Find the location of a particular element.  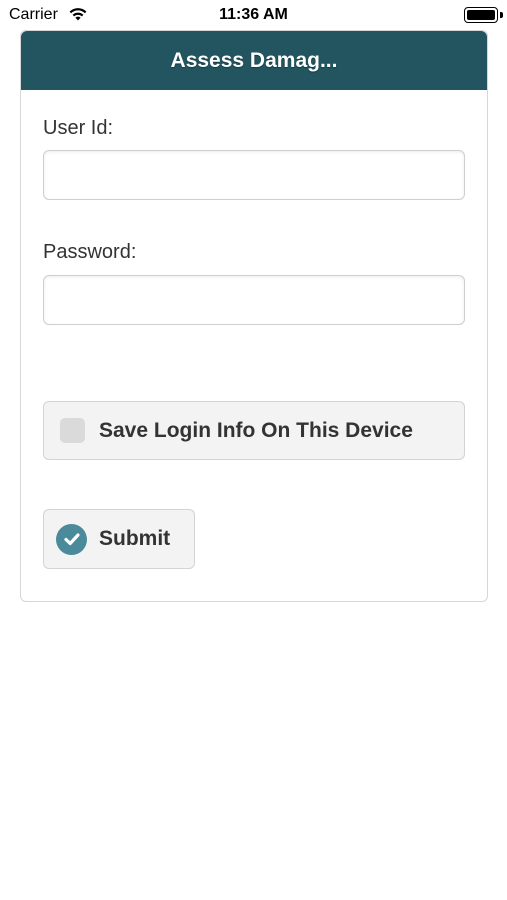

status-bar: Carrier 11:36 AM is located at coordinates (253, 15).